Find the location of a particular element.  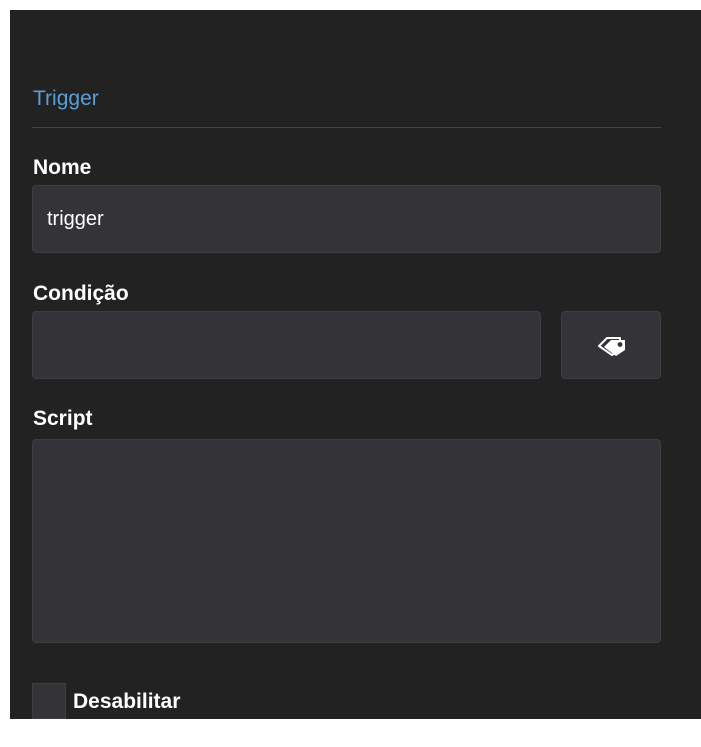

tags-icon is located at coordinates (611, 346).